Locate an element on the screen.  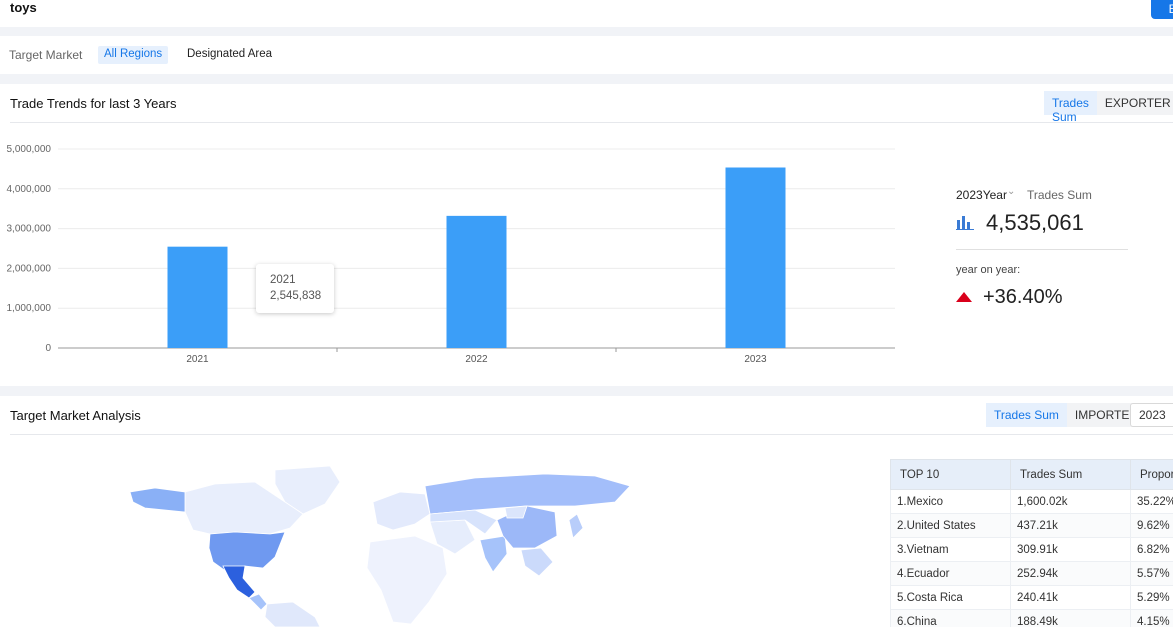
row-country: 4.Ecuador is located at coordinates (950, 573).